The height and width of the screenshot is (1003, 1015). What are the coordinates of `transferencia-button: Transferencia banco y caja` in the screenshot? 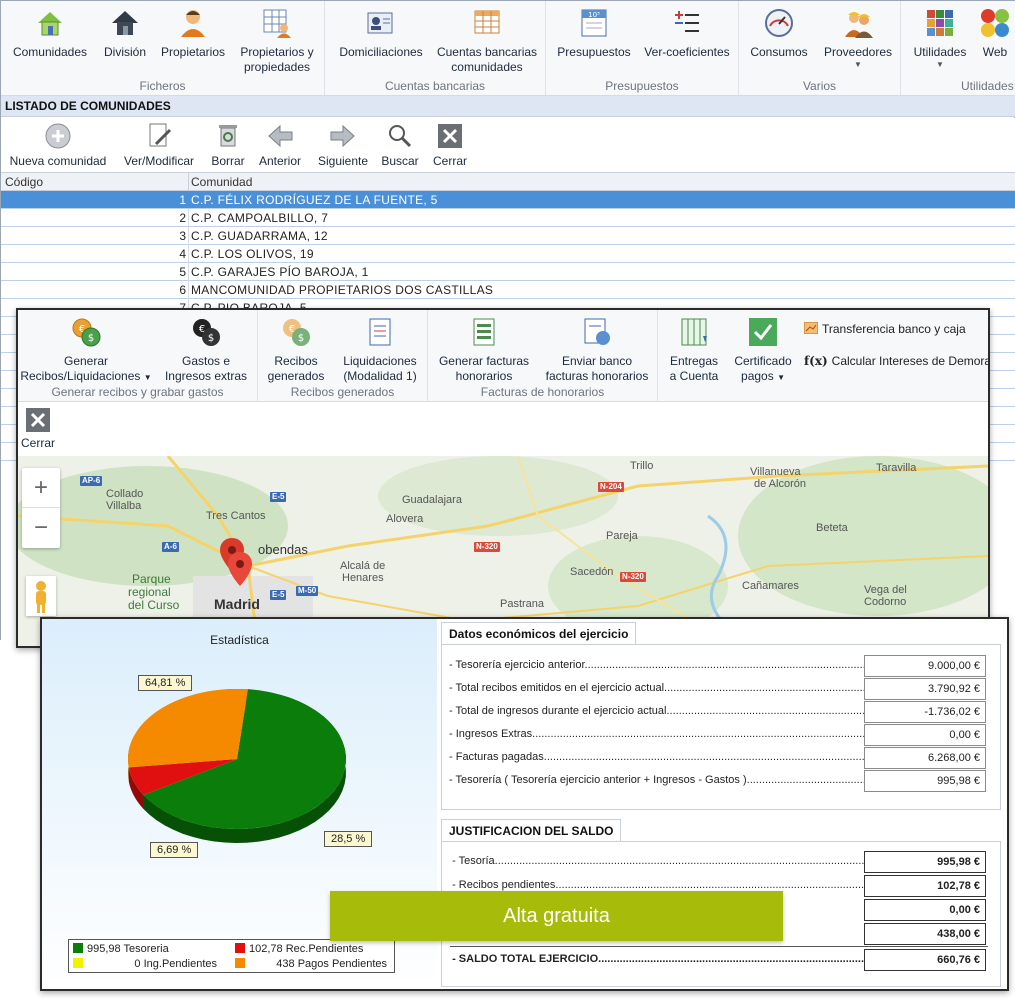 It's located at (884, 328).